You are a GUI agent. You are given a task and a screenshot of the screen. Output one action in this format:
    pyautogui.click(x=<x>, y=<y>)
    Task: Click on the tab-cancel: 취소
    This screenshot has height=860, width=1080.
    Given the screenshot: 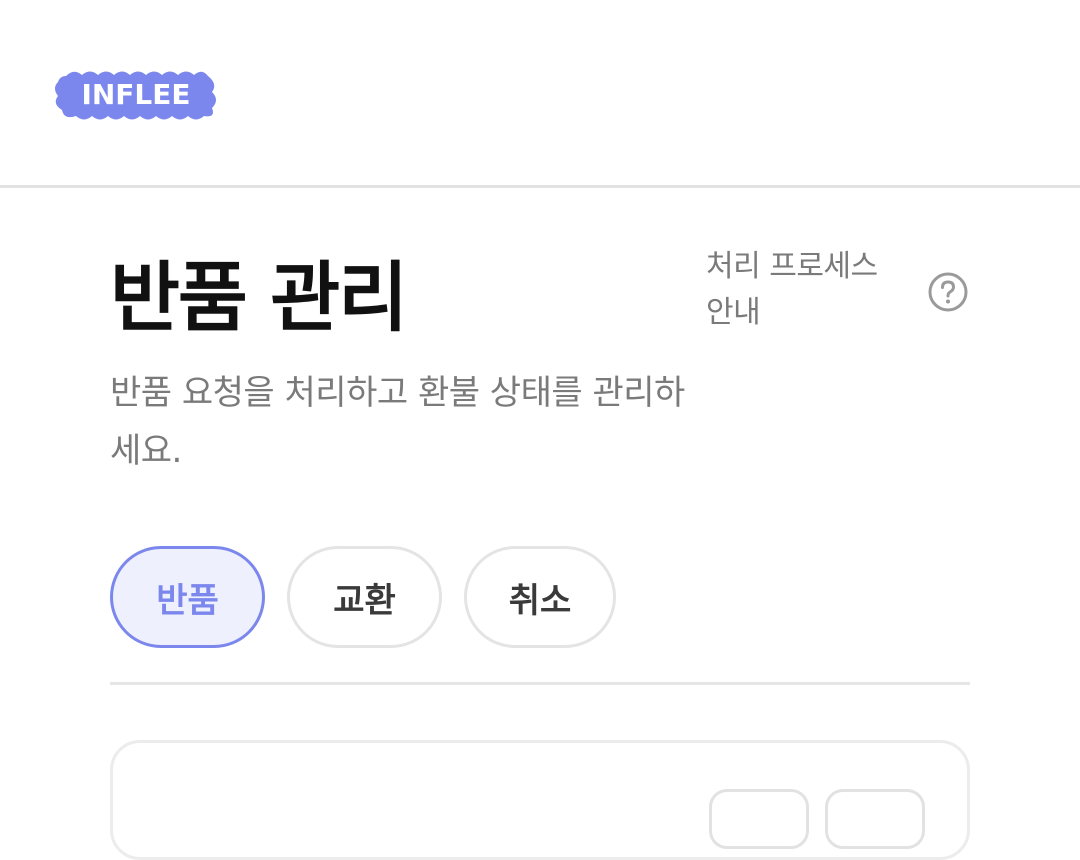 What is the action you would take?
    pyautogui.click(x=540, y=597)
    